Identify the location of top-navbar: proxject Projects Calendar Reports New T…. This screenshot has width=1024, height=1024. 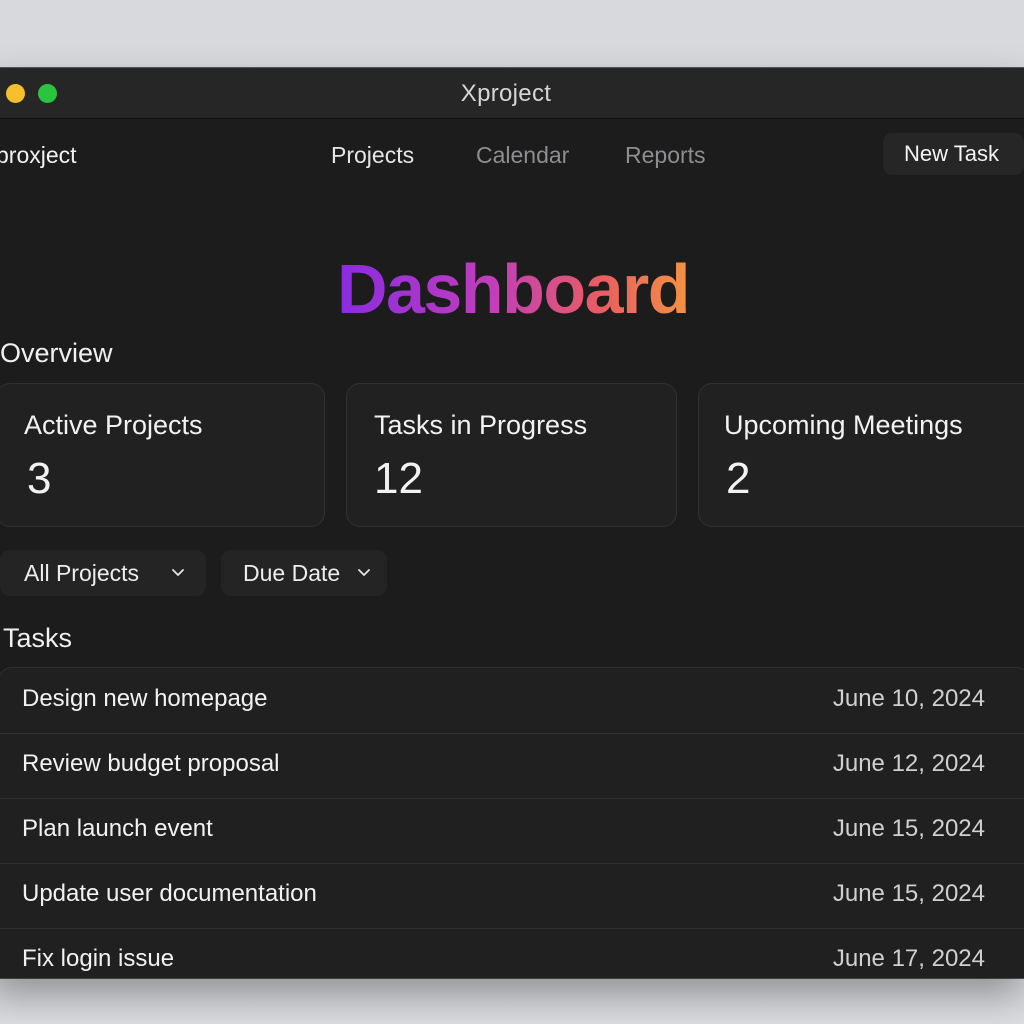
(512, 154).